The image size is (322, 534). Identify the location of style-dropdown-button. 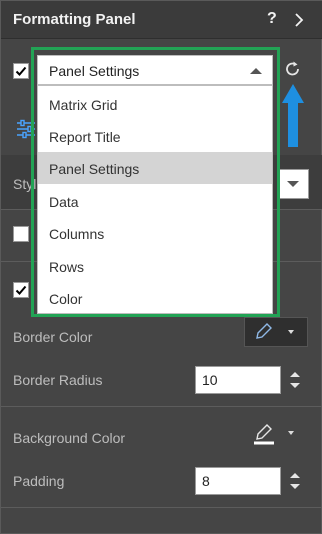
(293, 184).